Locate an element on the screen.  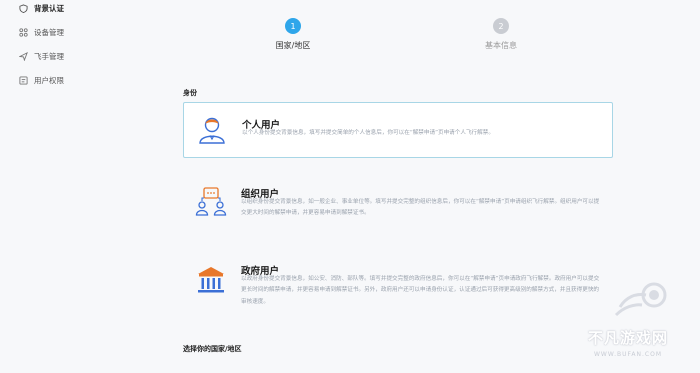
device-icon is located at coordinates (23, 32).